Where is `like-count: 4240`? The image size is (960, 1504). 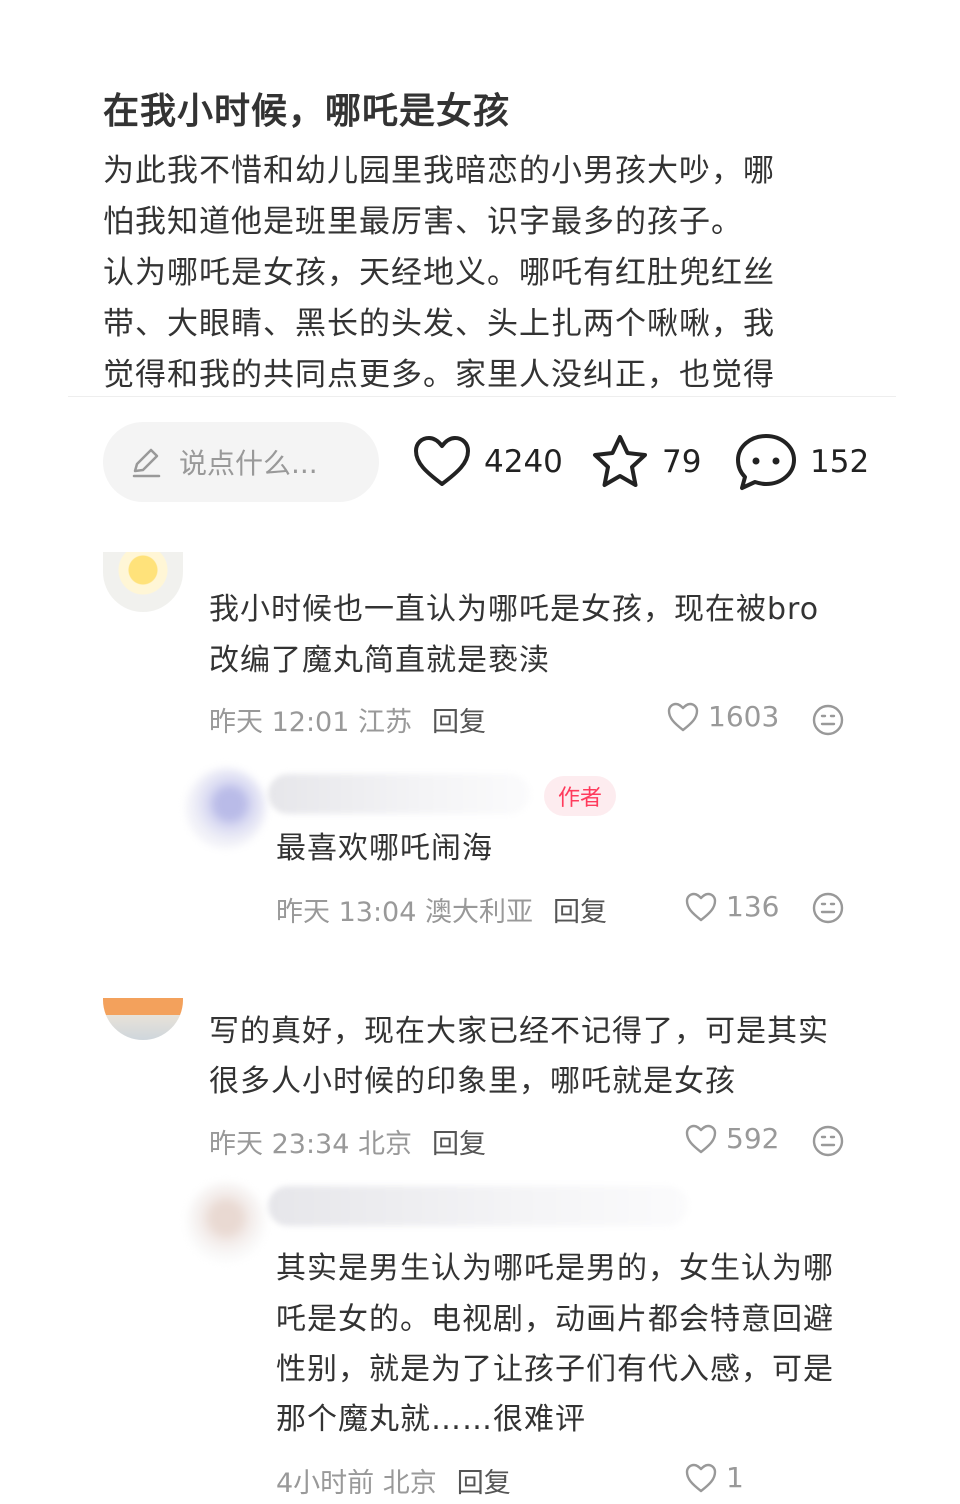
like-count: 4240 is located at coordinates (523, 462).